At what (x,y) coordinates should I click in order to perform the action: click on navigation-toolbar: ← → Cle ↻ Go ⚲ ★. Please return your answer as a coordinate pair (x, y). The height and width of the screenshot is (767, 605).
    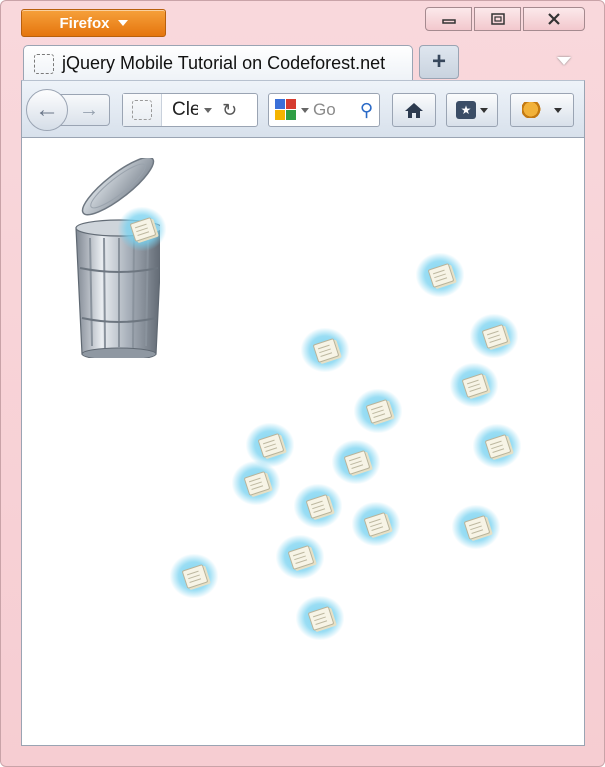
    Looking at the image, I should click on (303, 109).